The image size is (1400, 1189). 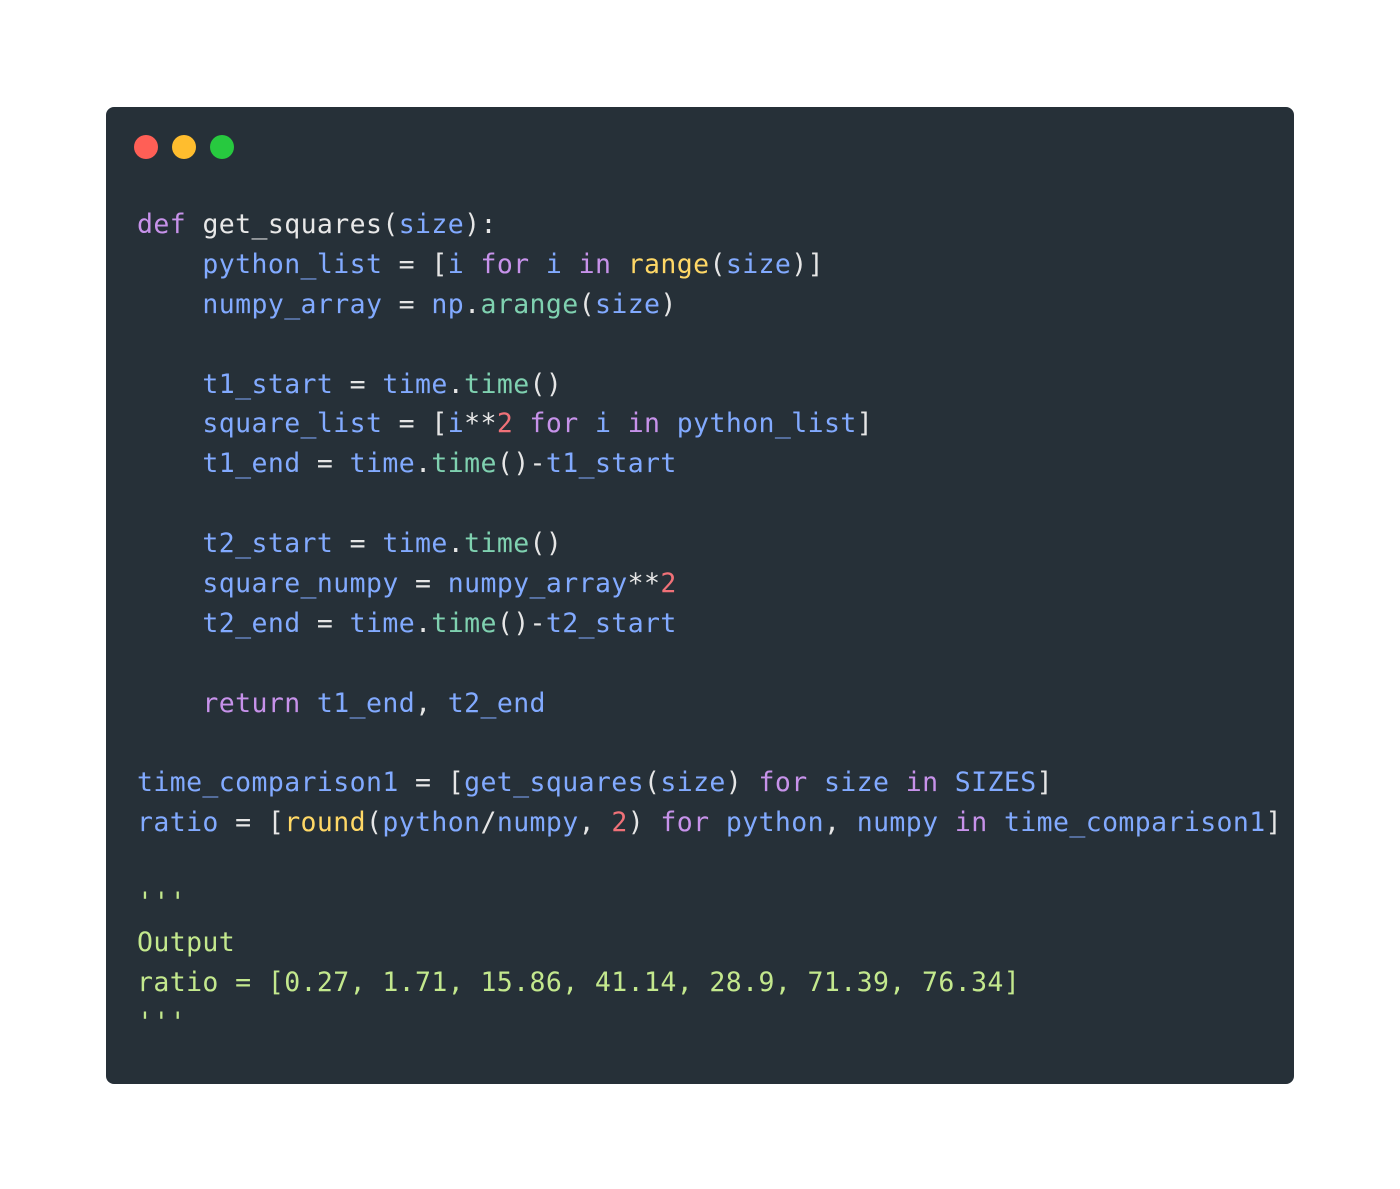 What do you see at coordinates (546, 384) in the screenshot?
I see `code-token: ()` at bounding box center [546, 384].